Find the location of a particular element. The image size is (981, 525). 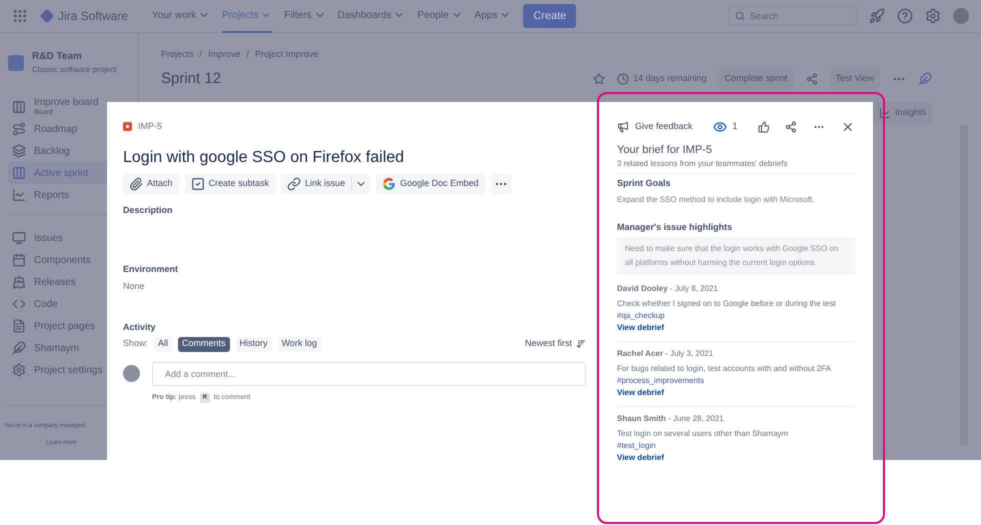

chart-icon is located at coordinates (884, 112).